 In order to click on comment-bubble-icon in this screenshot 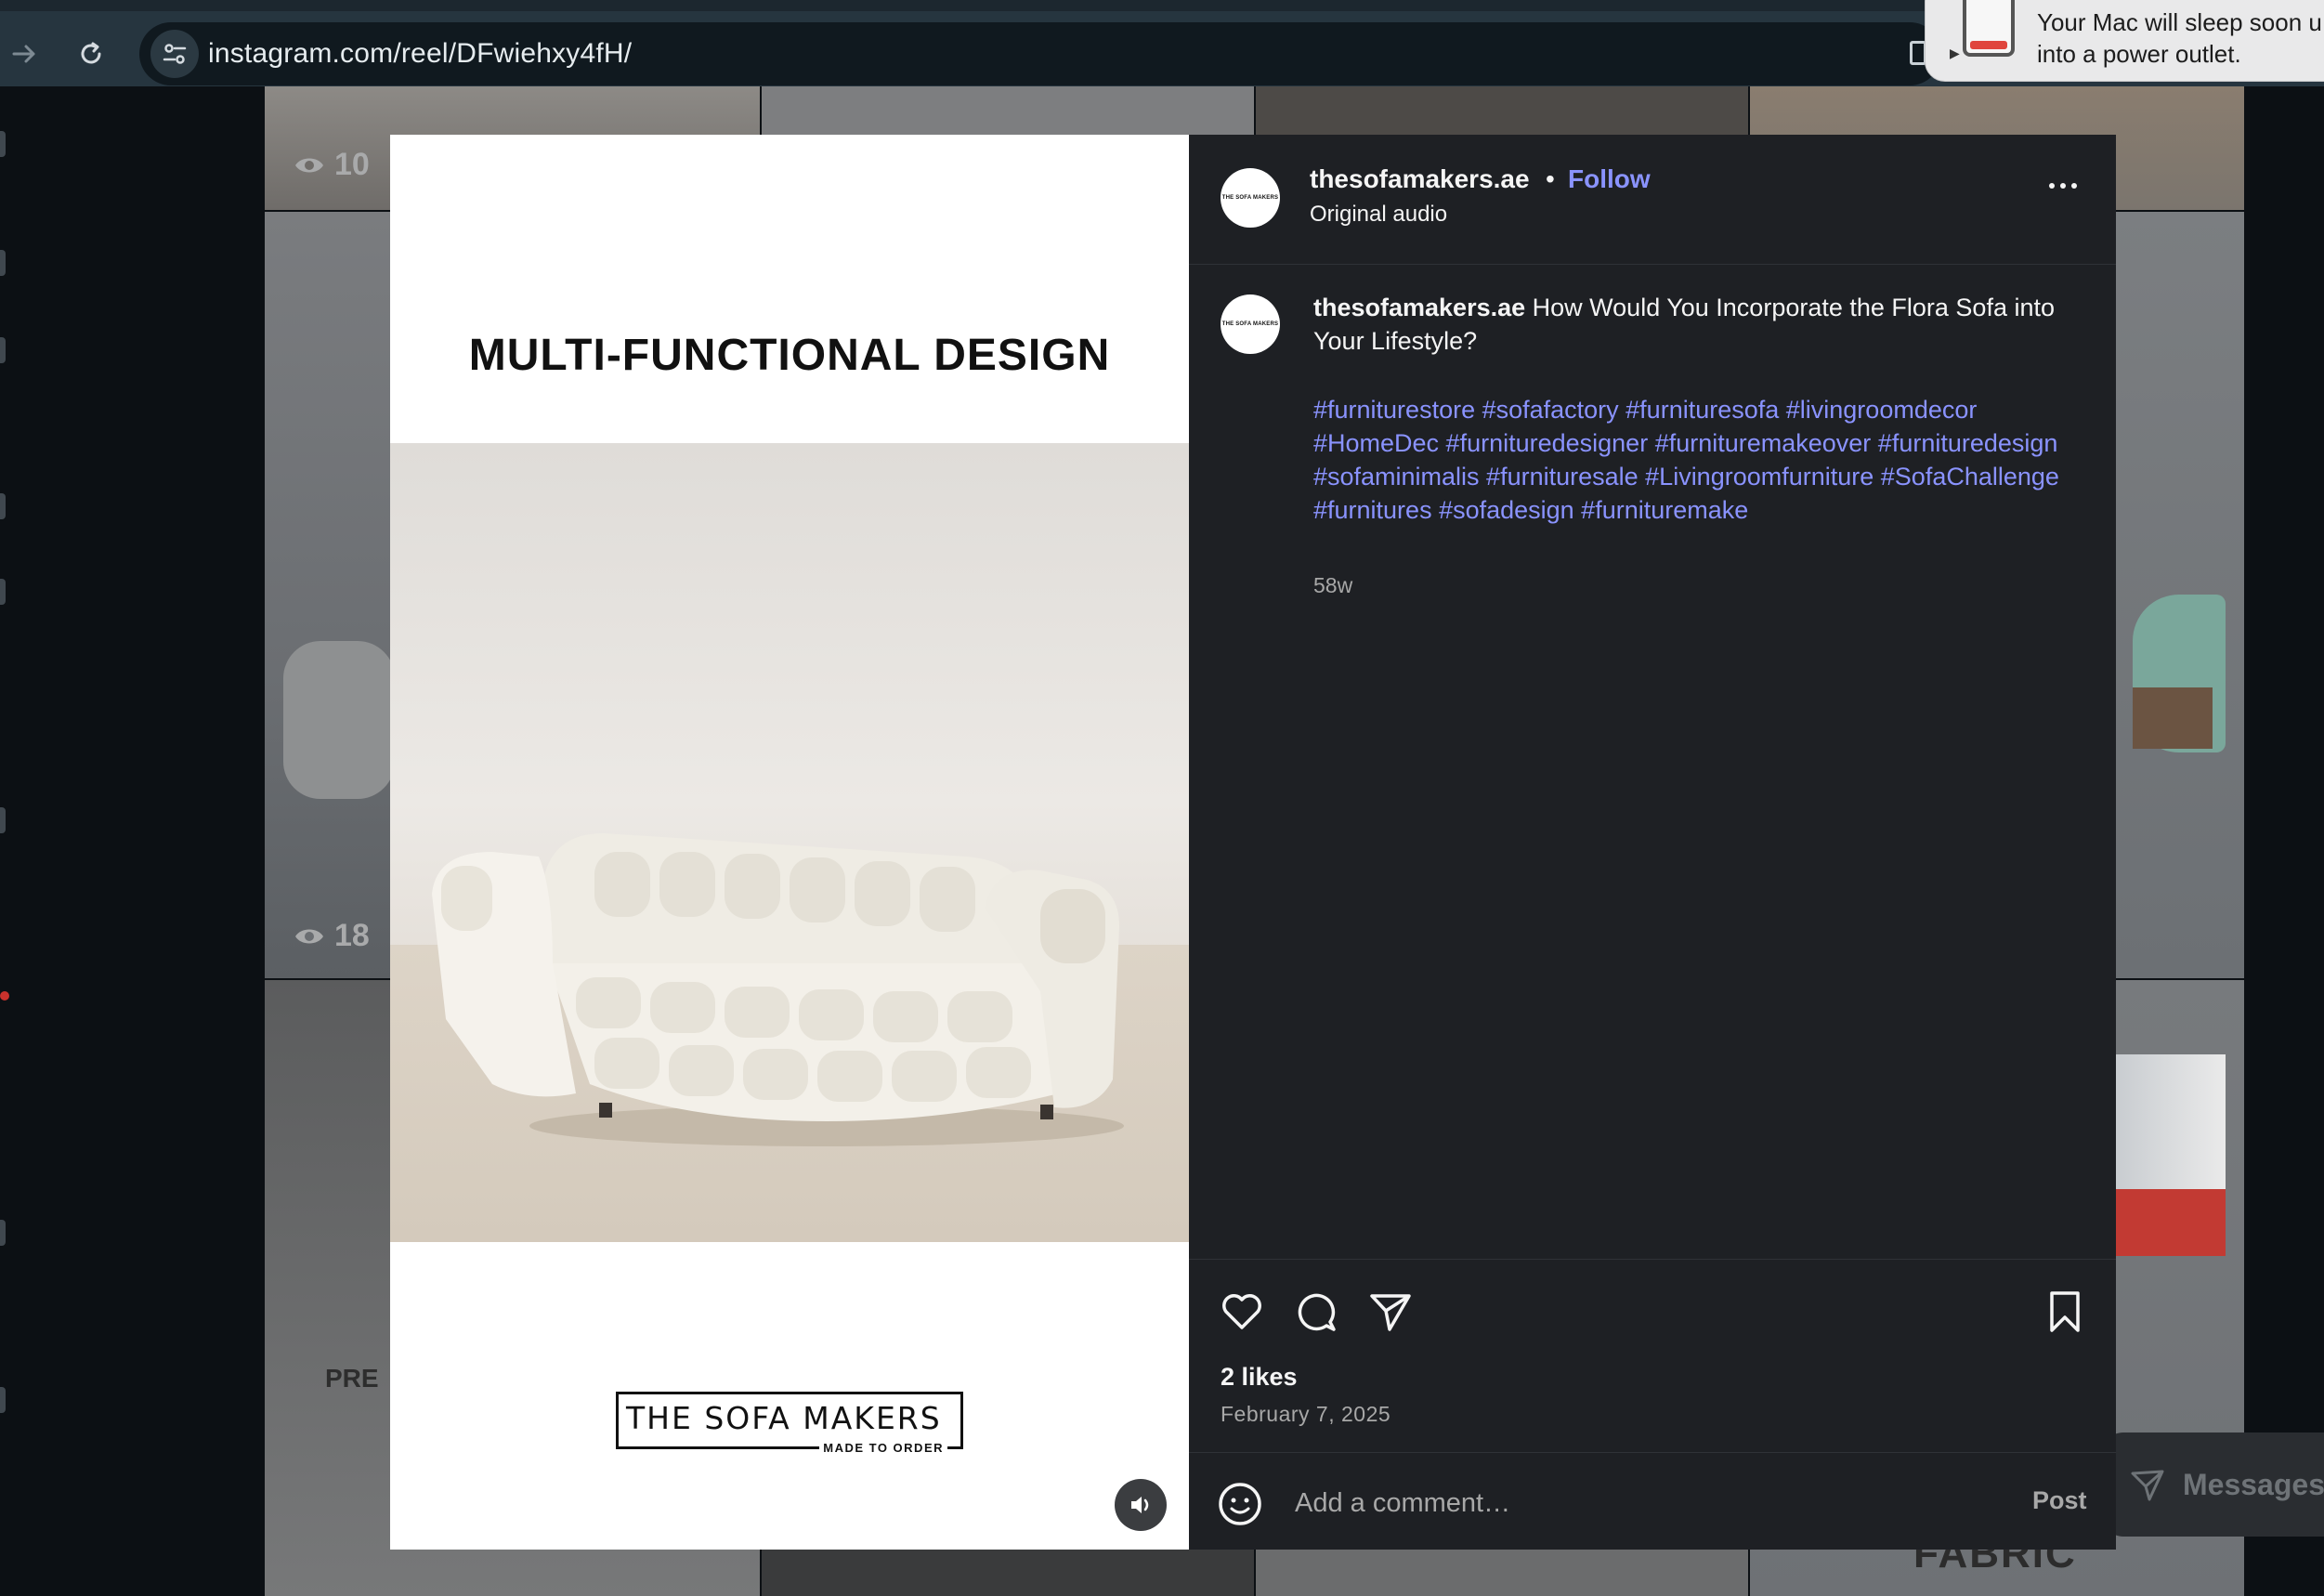, I will do `click(1317, 1312)`.